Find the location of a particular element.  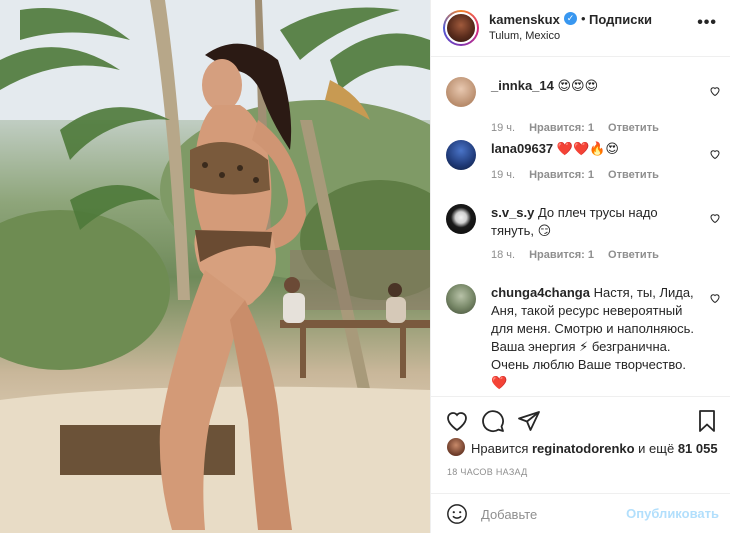

comment-body: ❤️❤️🔥😍 is located at coordinates (586, 148).